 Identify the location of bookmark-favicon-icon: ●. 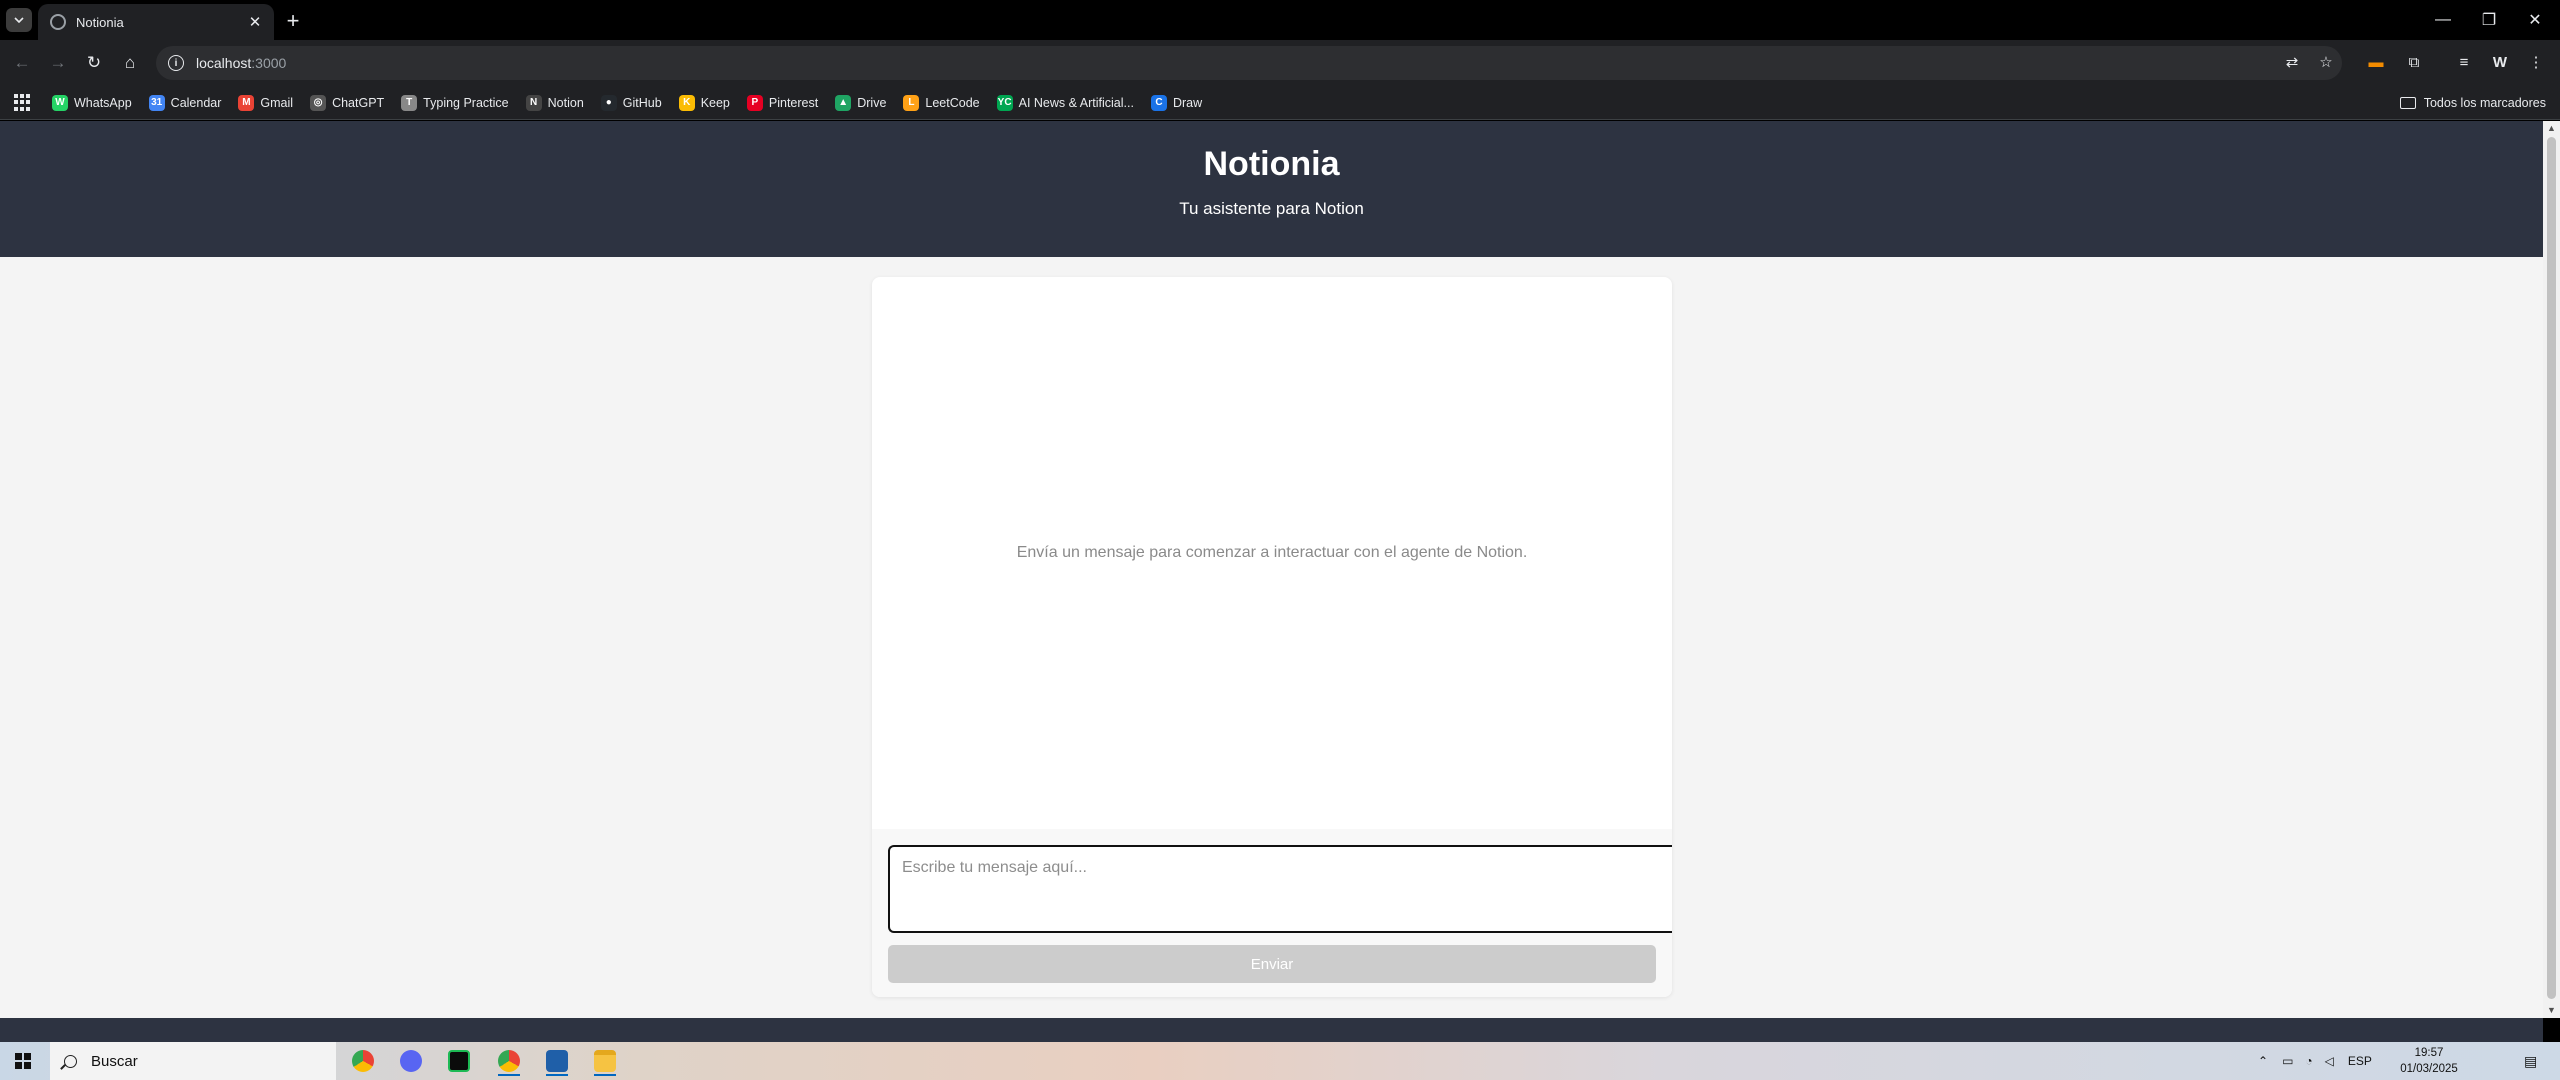
(608, 102).